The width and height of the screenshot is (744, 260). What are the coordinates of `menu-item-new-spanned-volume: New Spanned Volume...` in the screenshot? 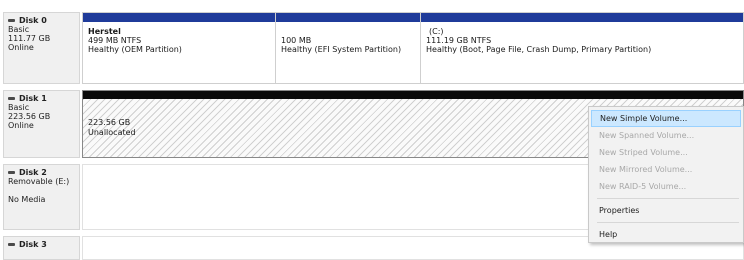 It's located at (666, 135).